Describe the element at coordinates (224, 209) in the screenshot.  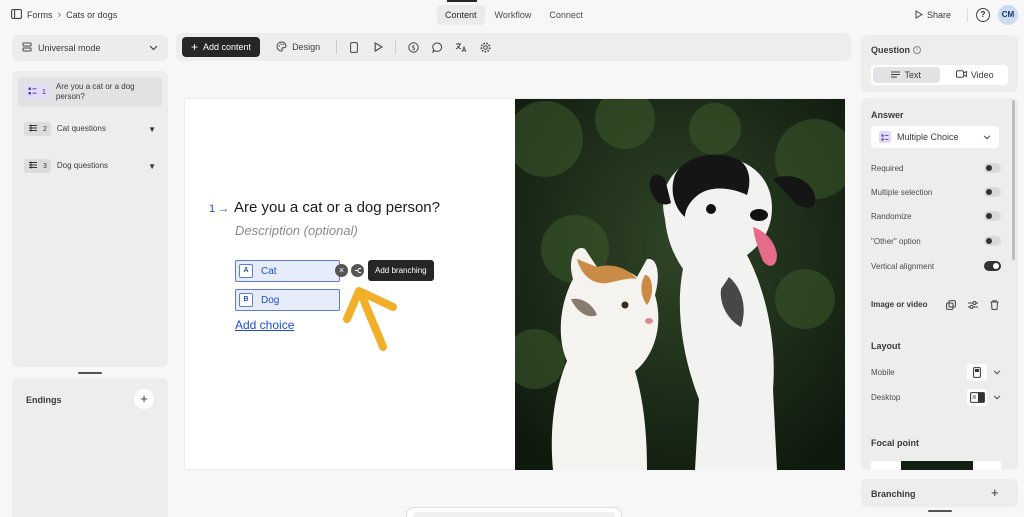
I see `arrow-right-icon: →` at that location.